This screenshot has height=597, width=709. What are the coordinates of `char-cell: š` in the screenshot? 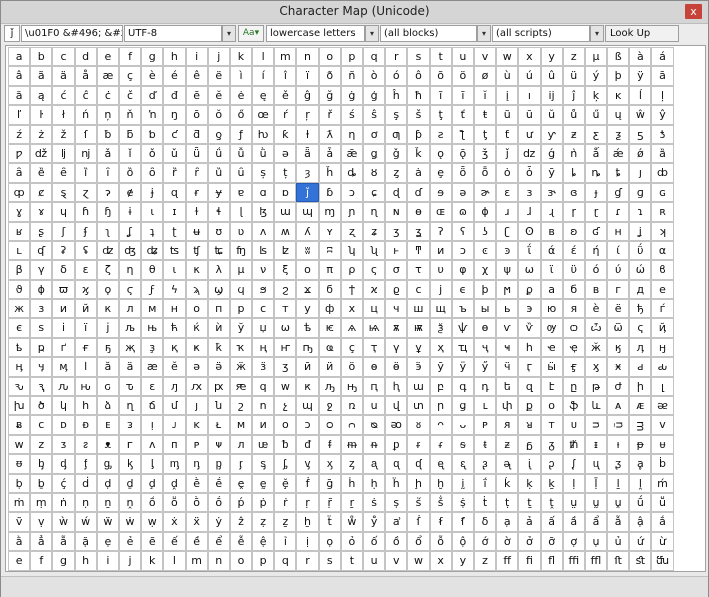 It's located at (418, 115).